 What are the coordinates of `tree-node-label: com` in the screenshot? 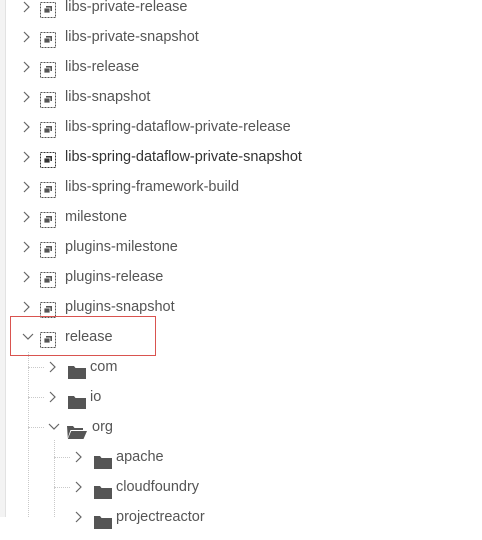 It's located at (104, 367).